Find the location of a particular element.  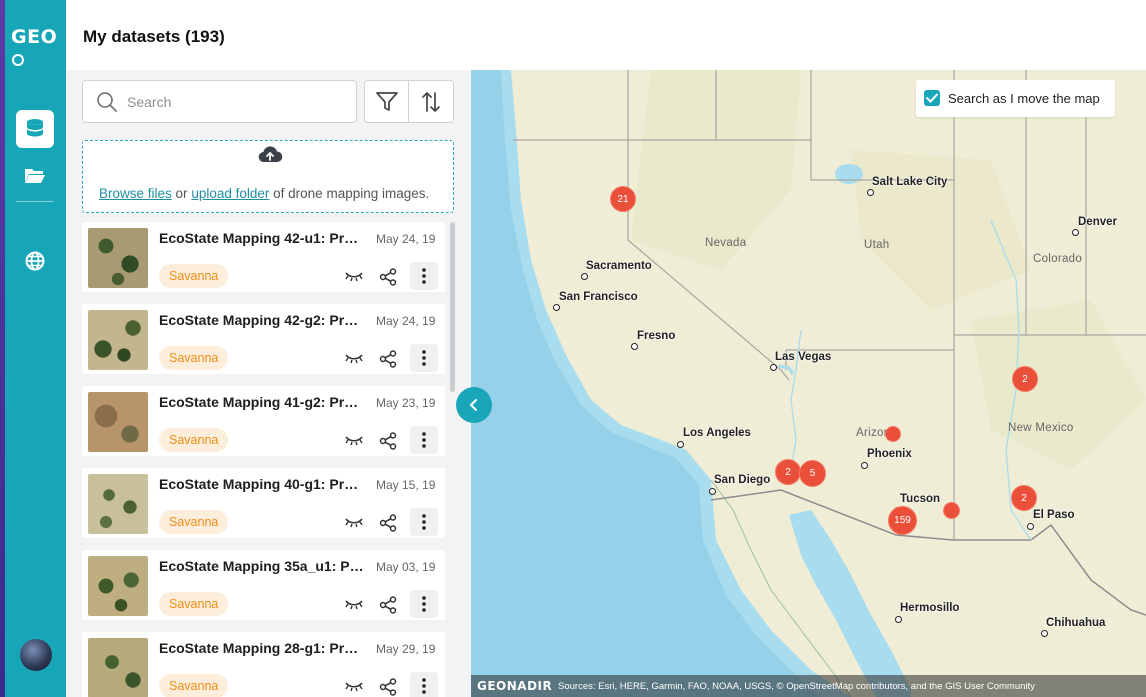

upload-suffix: of drone mapping images. is located at coordinates (351, 193).